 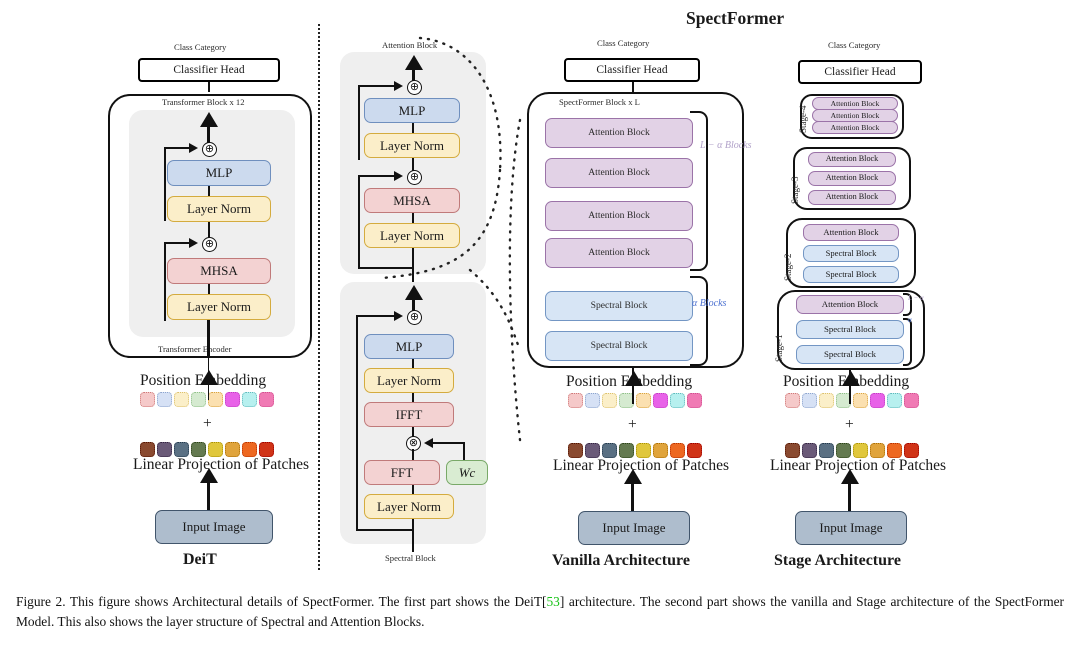 I want to click on caption-reference-link: 53, so click(x=552, y=601).